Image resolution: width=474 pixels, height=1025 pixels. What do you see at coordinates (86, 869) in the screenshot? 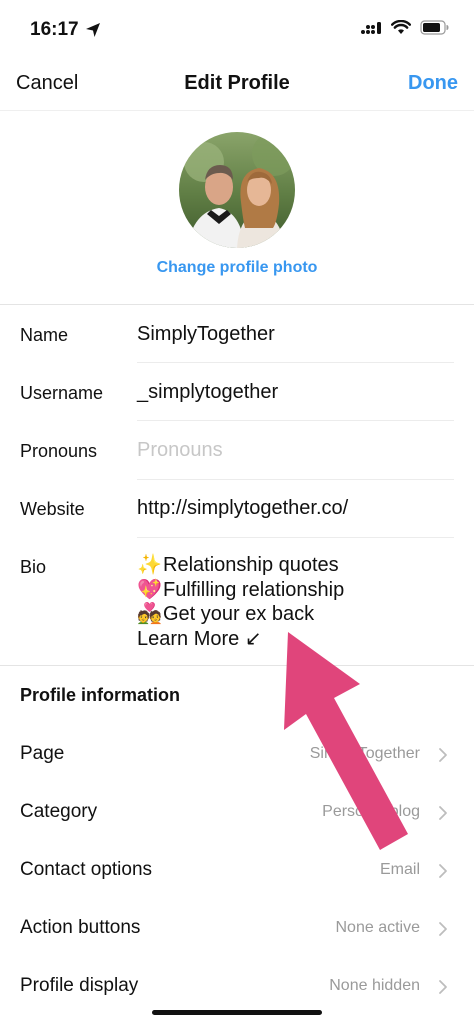
I see `contact-options-label: Contact options` at bounding box center [86, 869].